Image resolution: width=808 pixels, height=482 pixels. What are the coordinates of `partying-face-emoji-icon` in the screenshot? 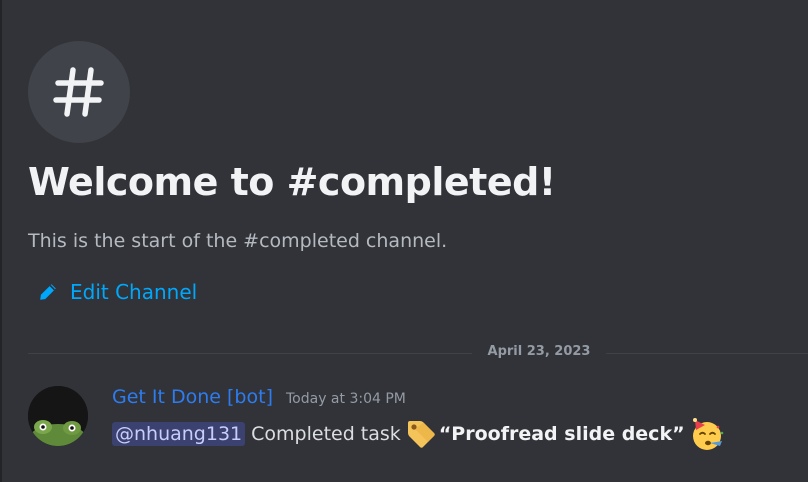 It's located at (707, 434).